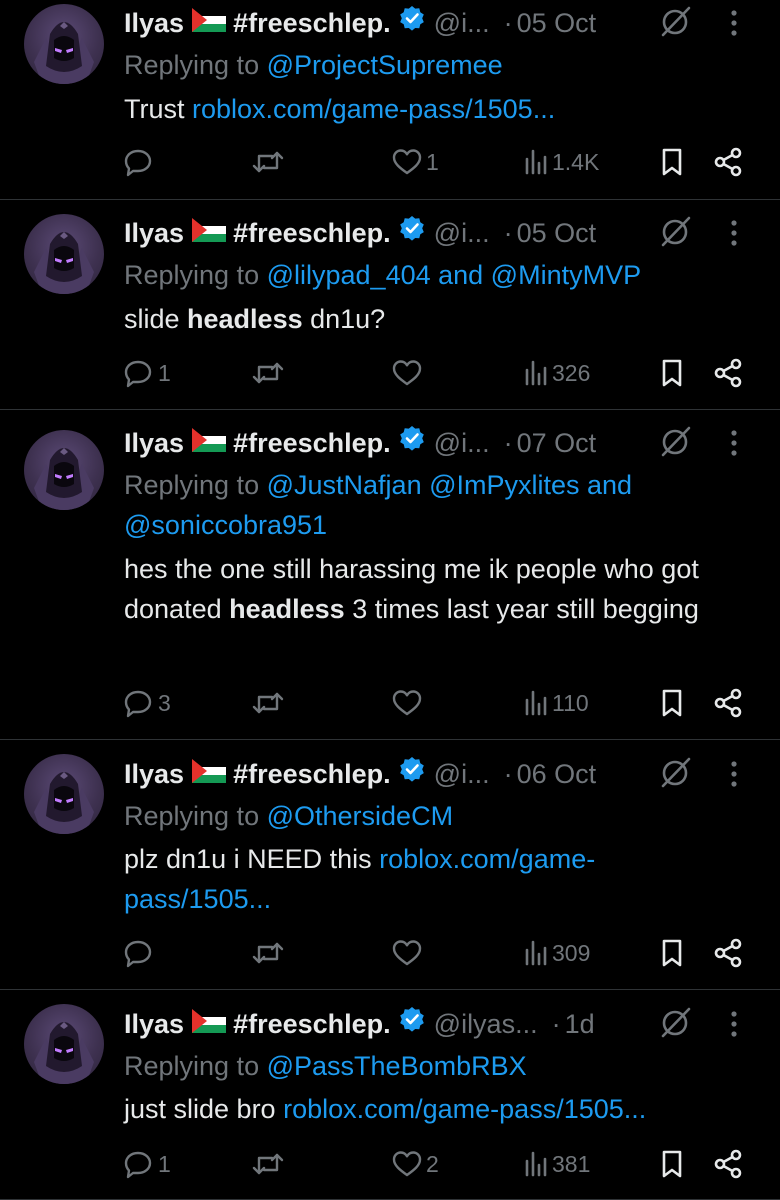  What do you see at coordinates (209, 443) in the screenshot?
I see `palestine-flag-icon` at bounding box center [209, 443].